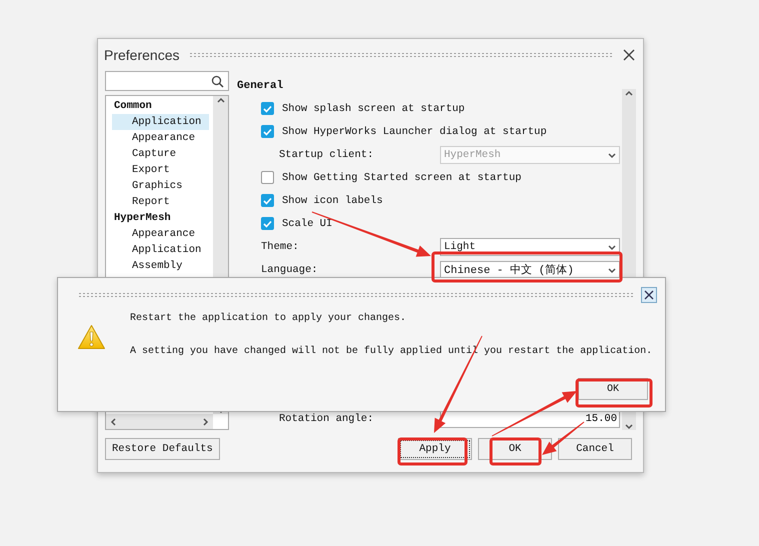 The height and width of the screenshot is (546, 759). I want to click on tree-item: Report, so click(160, 202).